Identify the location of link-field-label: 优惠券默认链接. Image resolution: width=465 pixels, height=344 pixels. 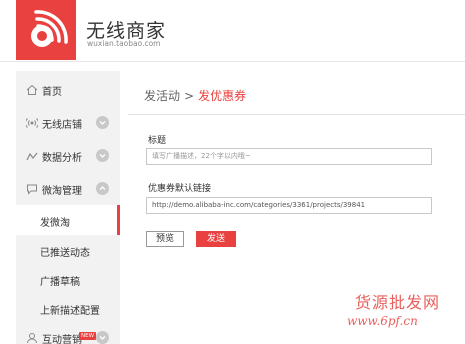
(180, 189).